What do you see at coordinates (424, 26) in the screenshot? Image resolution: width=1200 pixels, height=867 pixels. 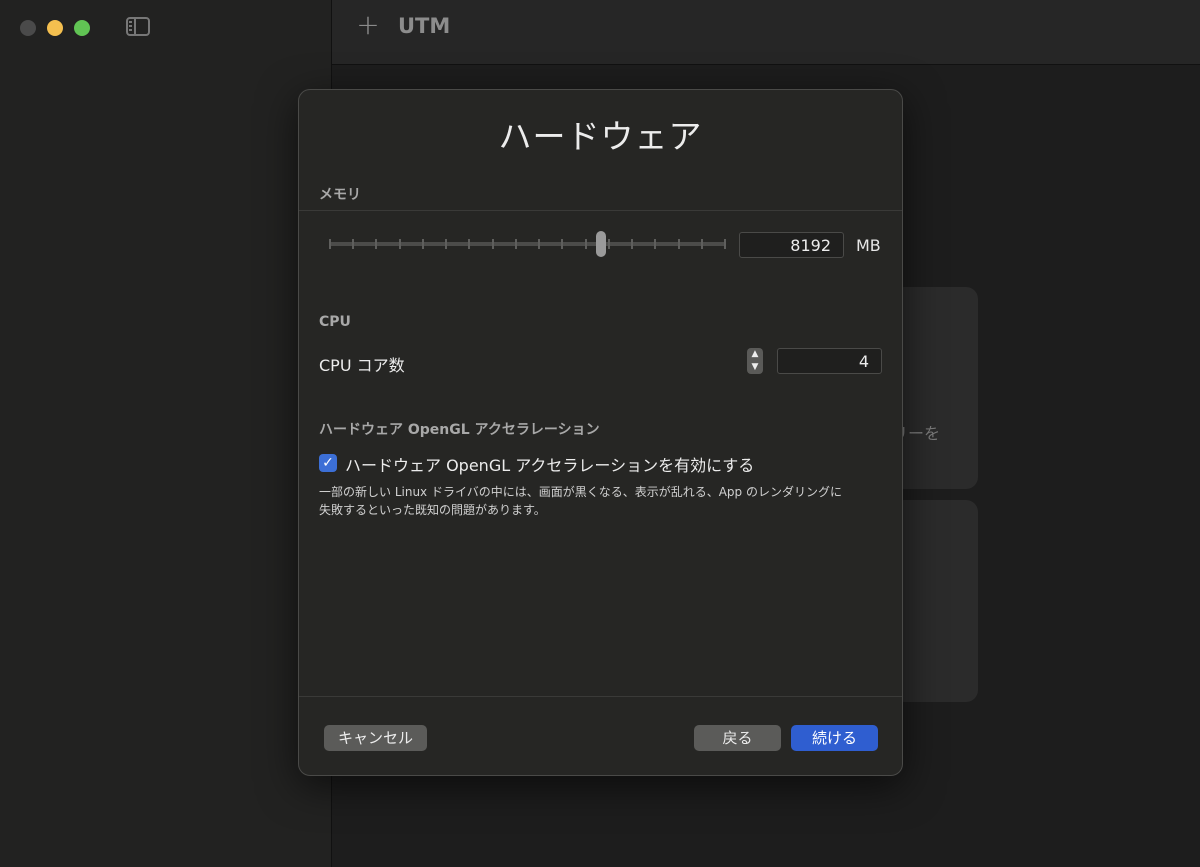 I see `app-title: UTM` at bounding box center [424, 26].